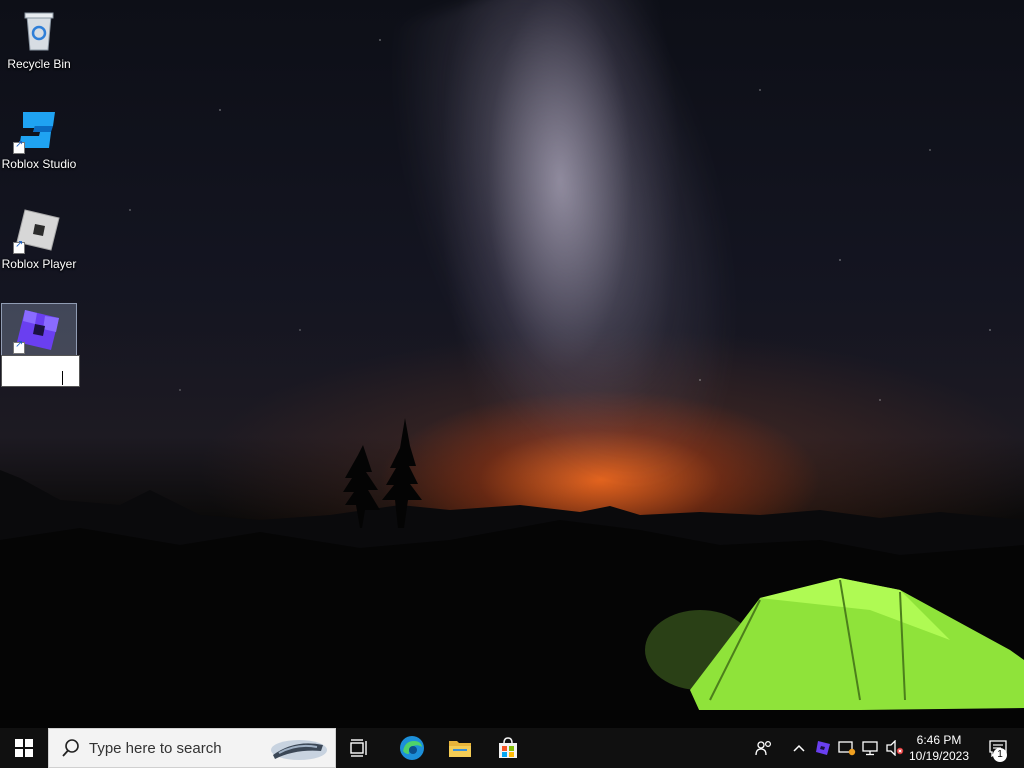  I want to click on tray-volume-button, so click(895, 748).